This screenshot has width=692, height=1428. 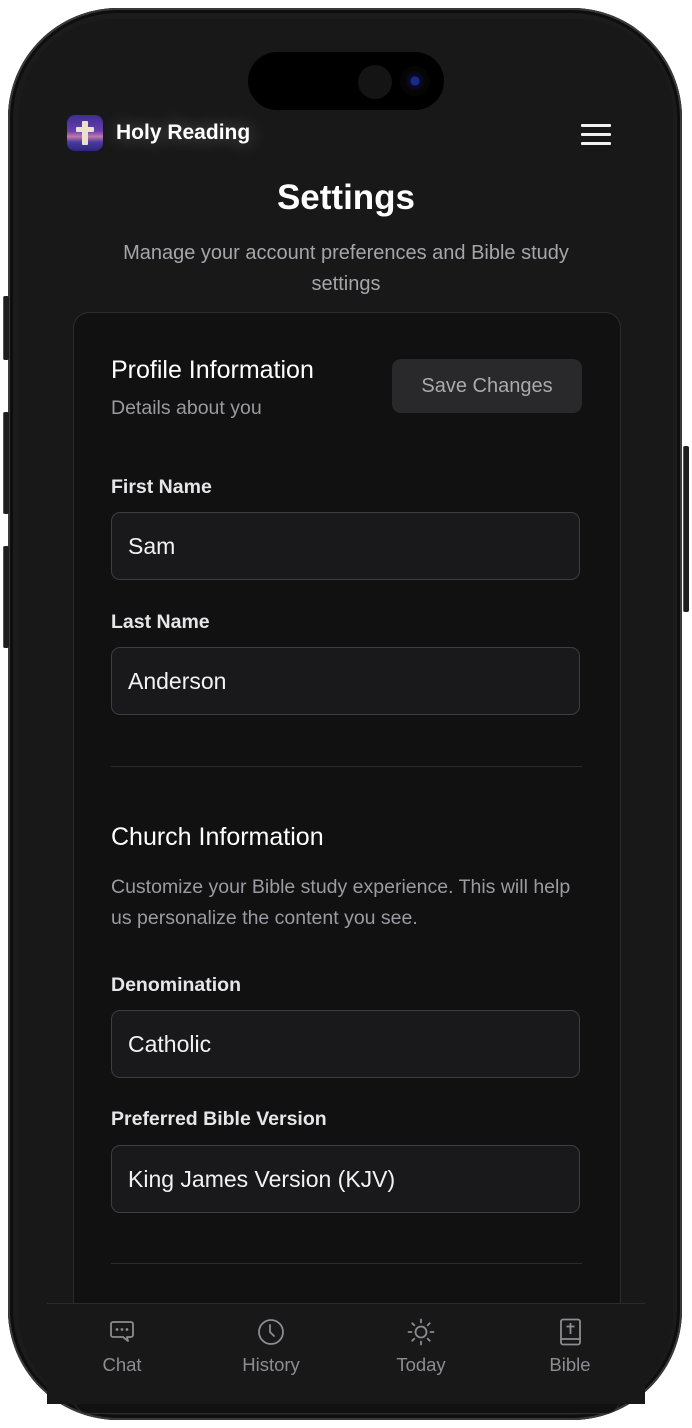 What do you see at coordinates (421, 1347) in the screenshot?
I see `tab-today: Today` at bounding box center [421, 1347].